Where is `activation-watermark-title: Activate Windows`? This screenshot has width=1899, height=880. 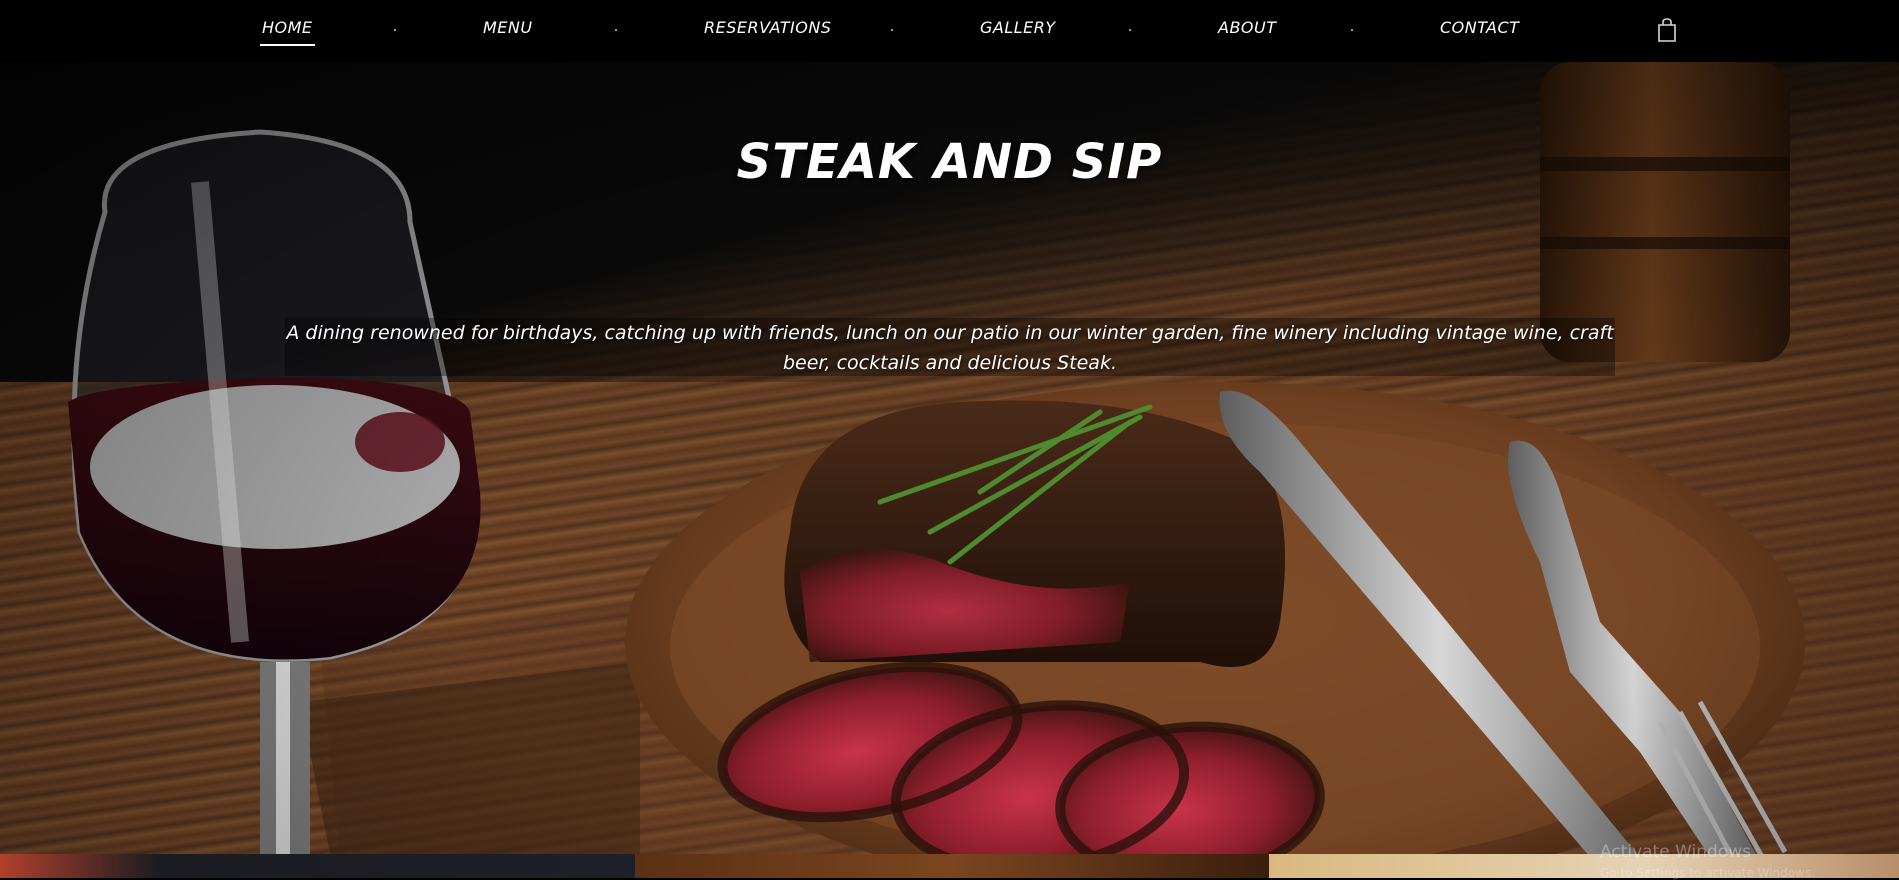
activation-watermark-title: Activate Windows is located at coordinates (1675, 852).